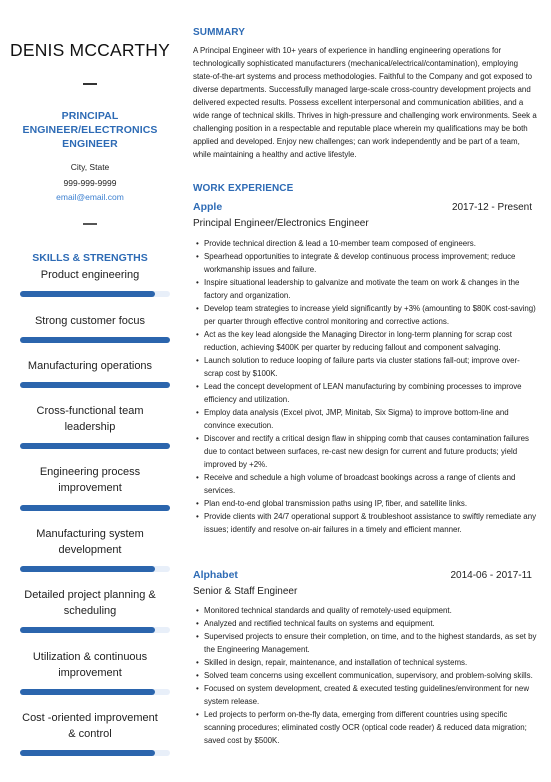 The height and width of the screenshot is (782, 551). Describe the element at coordinates (90, 197) in the screenshot. I see `email-link: email@email.com` at that location.